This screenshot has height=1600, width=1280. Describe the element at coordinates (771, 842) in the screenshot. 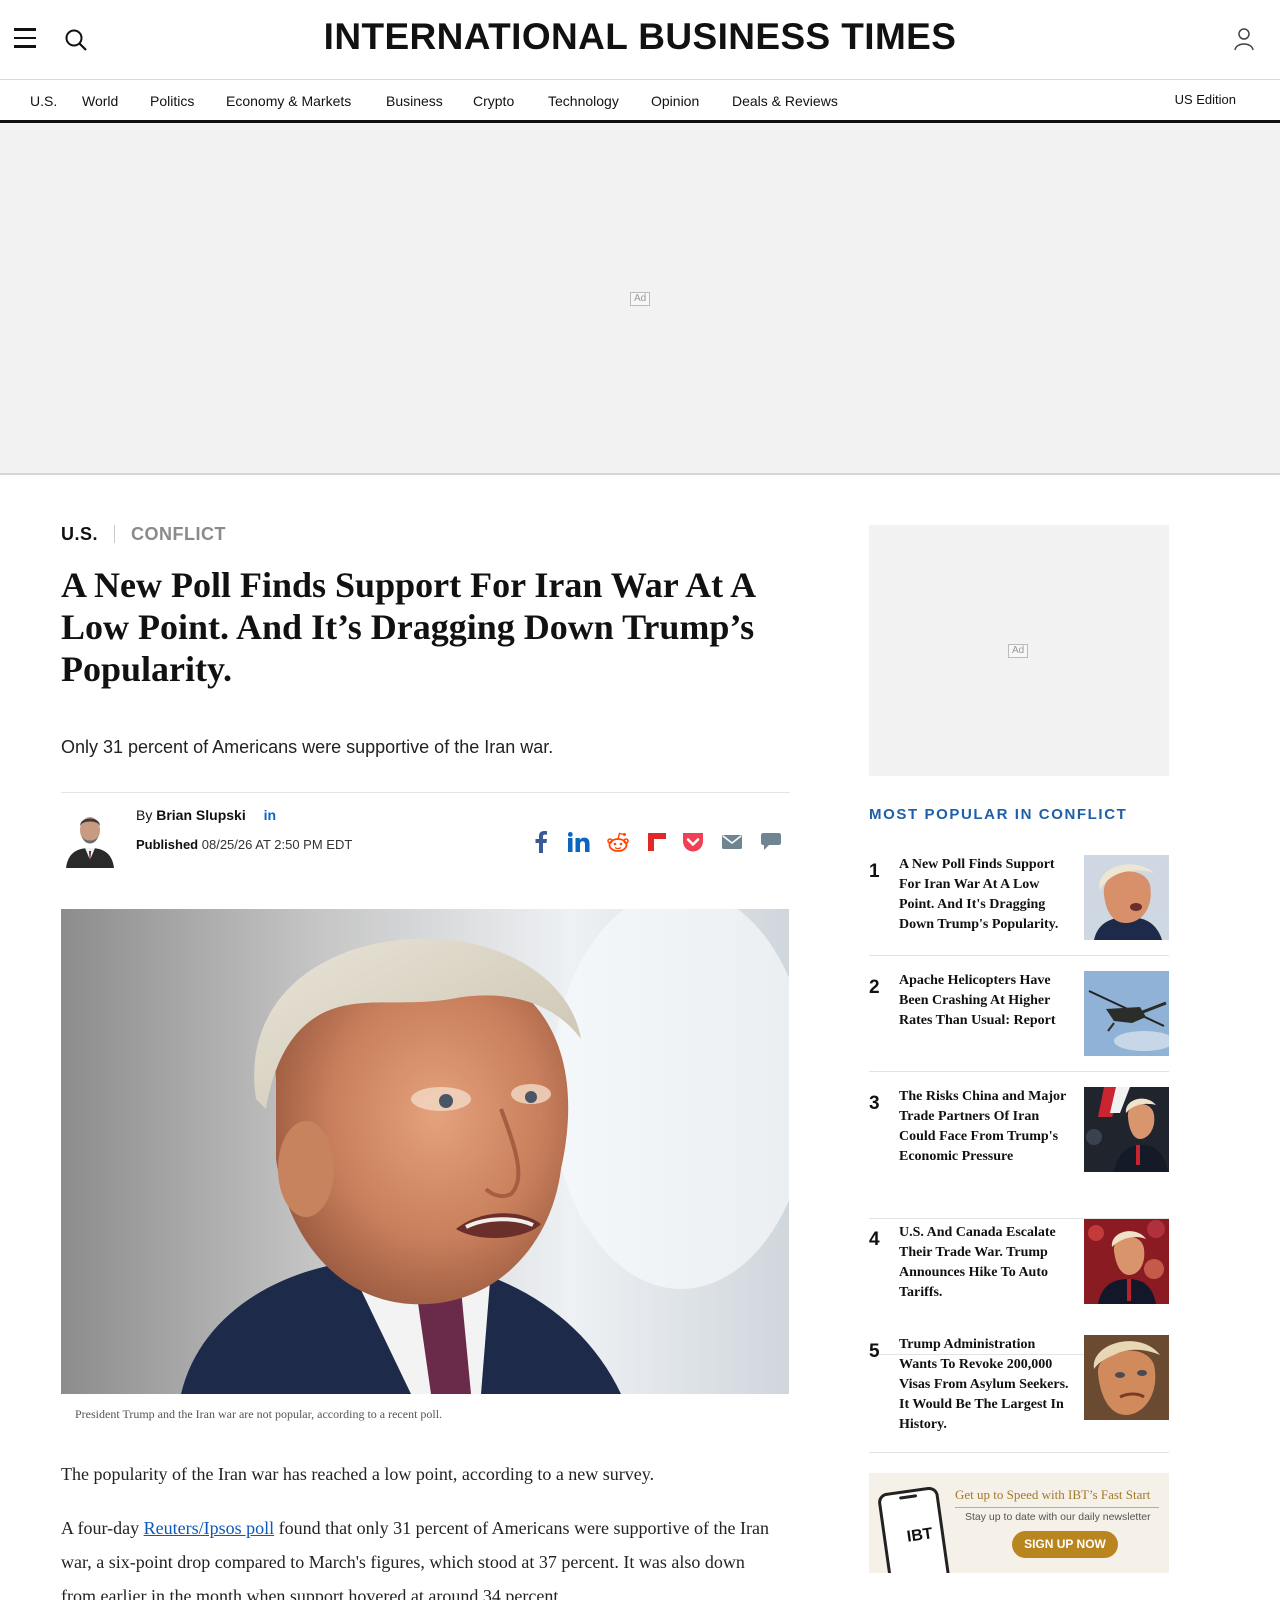

I see `comment-icon` at that location.